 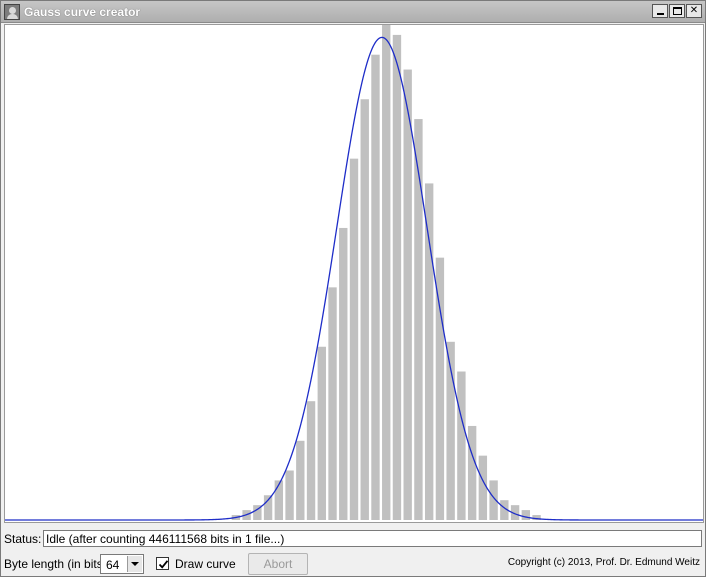 I want to click on draw-curve-label: Draw curve, so click(x=205, y=564).